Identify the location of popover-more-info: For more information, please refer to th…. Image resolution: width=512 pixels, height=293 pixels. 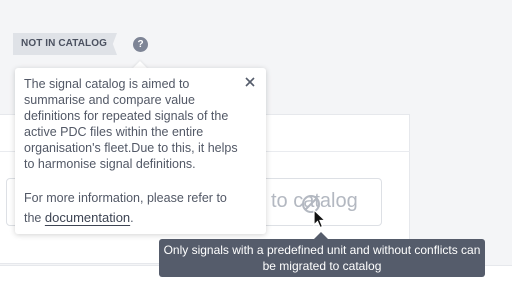
(135, 208).